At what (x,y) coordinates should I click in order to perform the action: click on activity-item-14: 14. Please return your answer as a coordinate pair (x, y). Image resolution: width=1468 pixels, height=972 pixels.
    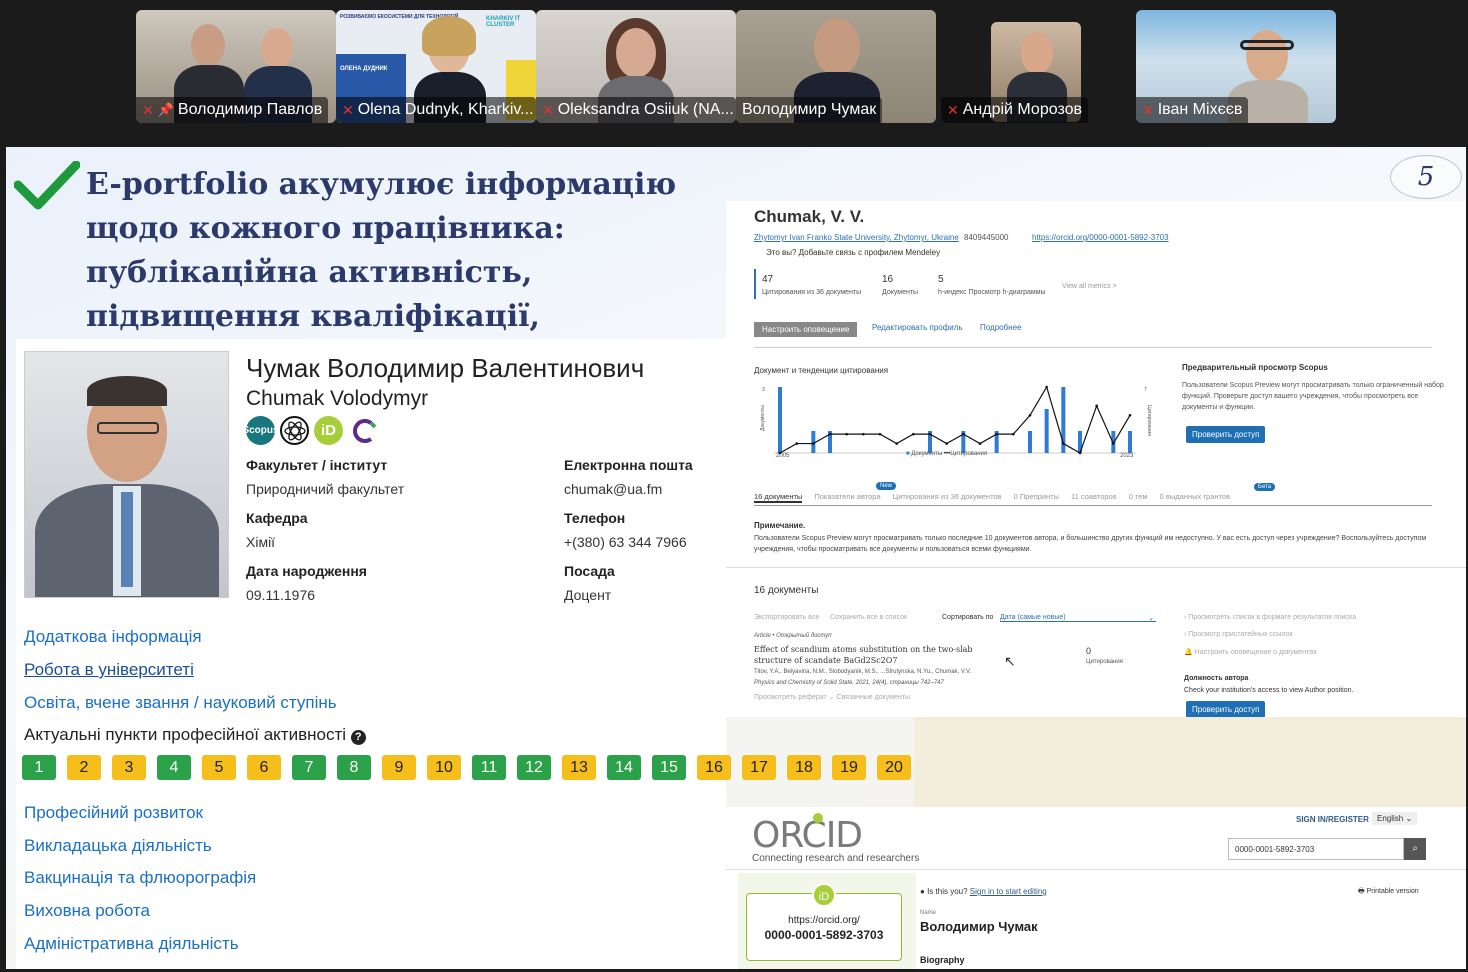
    Looking at the image, I should click on (624, 767).